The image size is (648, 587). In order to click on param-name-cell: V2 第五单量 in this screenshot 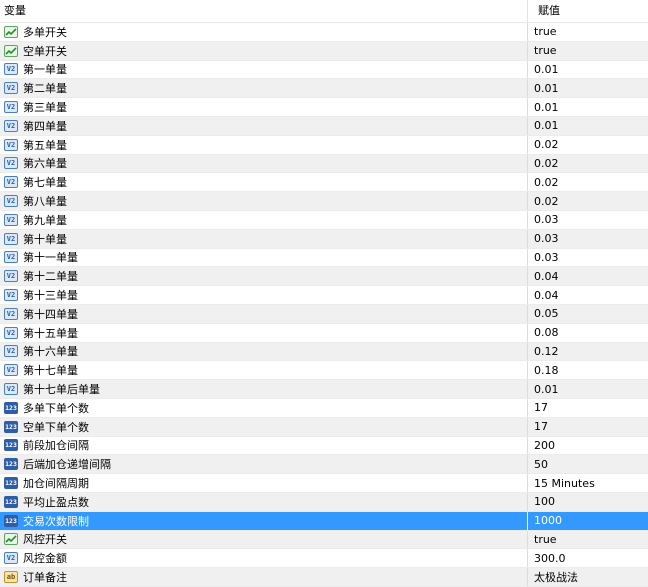, I will do `click(264, 144)`.